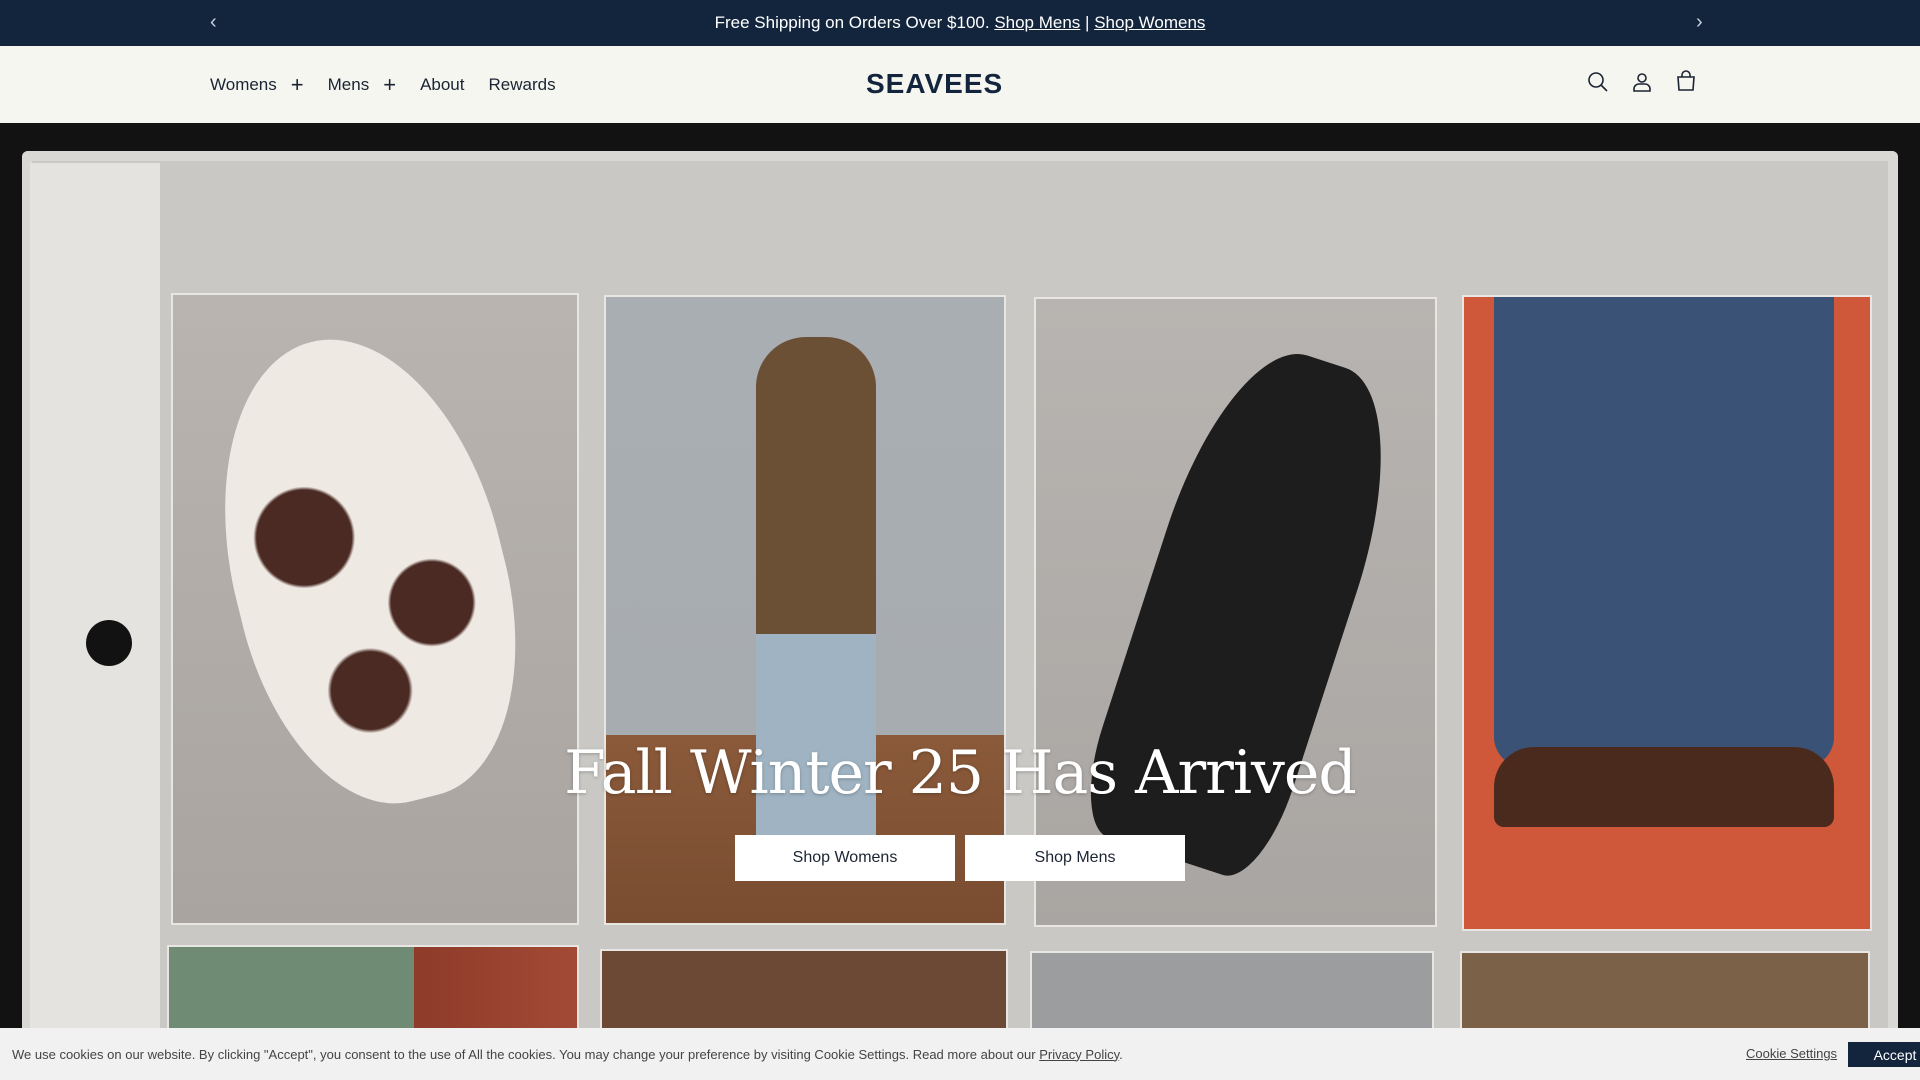 The width and height of the screenshot is (1920, 1080). Describe the element at coordinates (1598, 82) in the screenshot. I see `search-icon` at that location.